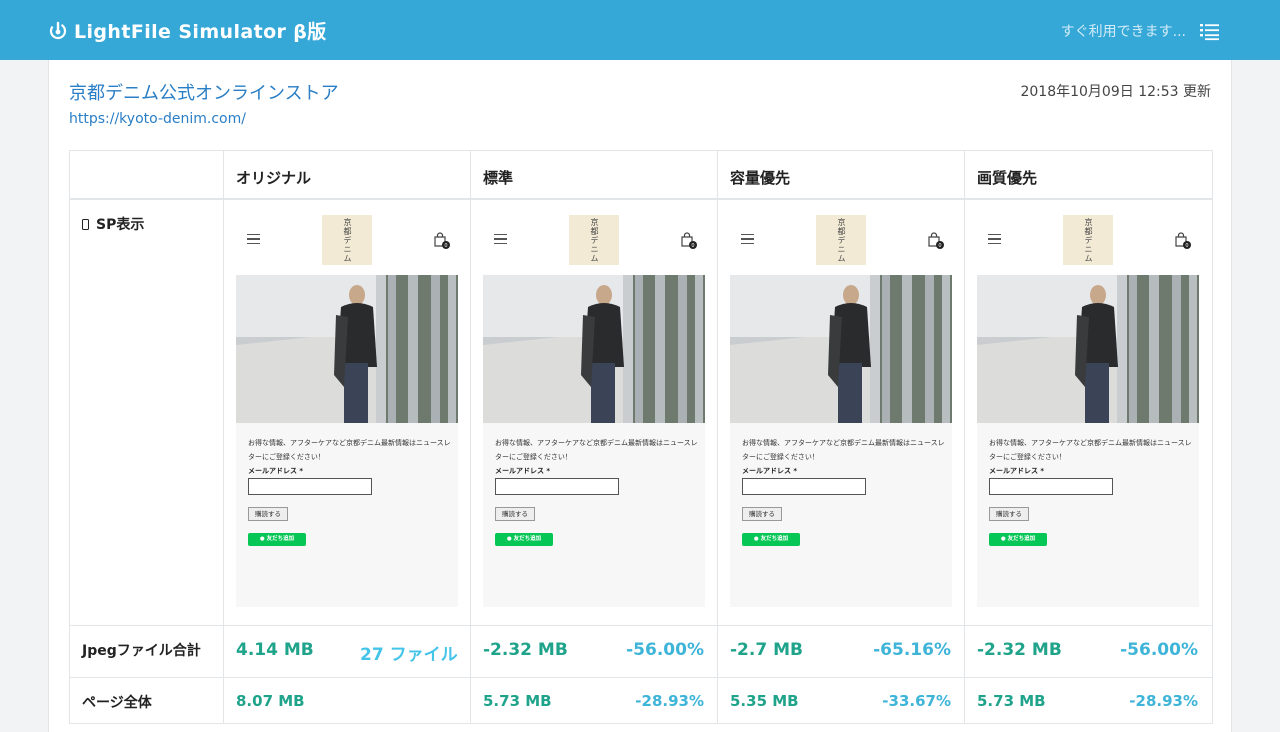 The image size is (1280, 732). I want to click on list-icon, so click(1210, 32).